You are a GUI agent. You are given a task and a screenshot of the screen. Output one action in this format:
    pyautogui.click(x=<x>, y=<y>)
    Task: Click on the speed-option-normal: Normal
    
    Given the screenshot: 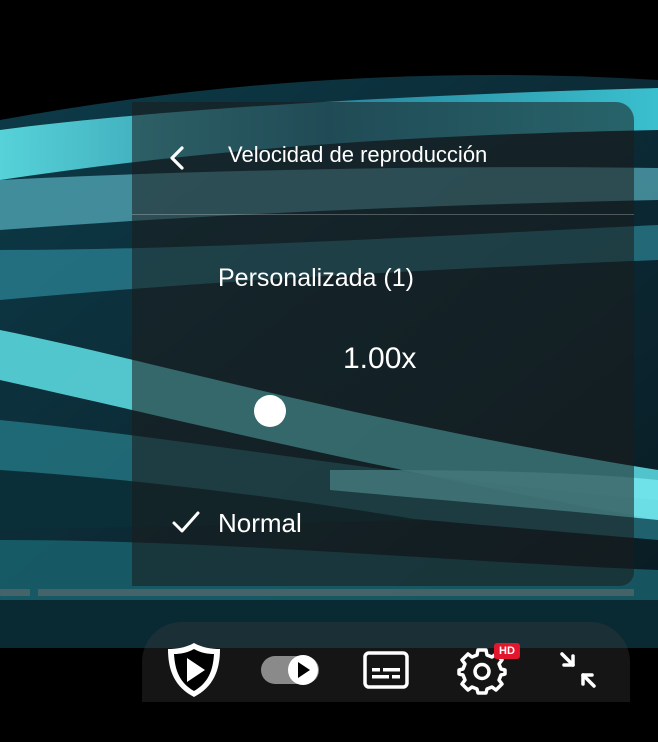 What is the action you would take?
    pyautogui.click(x=383, y=522)
    